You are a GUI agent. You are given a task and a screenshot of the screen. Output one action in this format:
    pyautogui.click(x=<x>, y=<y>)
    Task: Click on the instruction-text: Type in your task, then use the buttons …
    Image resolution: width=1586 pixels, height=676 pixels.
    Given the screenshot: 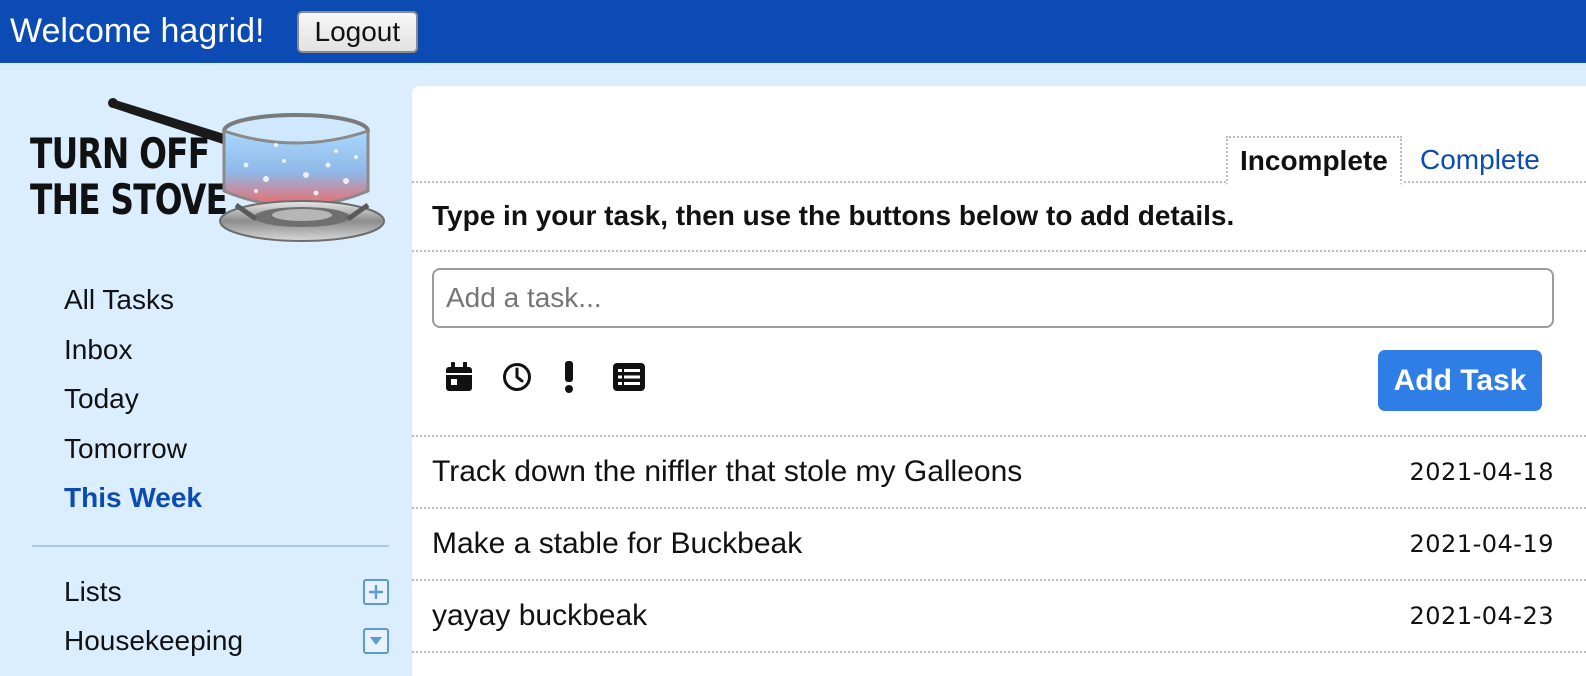 What is the action you would take?
    pyautogui.click(x=833, y=215)
    